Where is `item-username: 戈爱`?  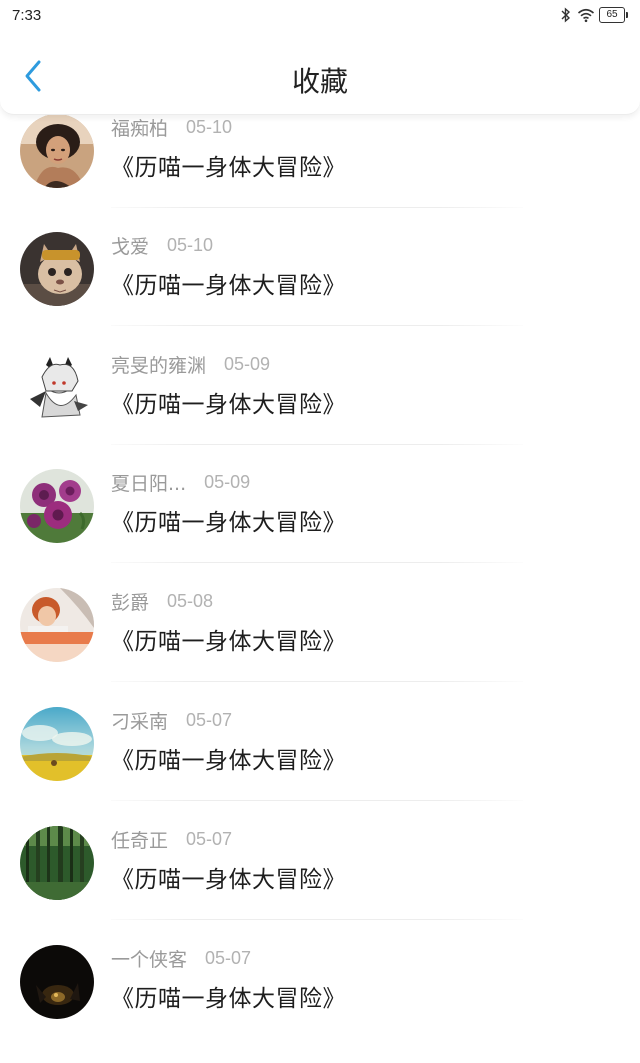
item-username: 戈爱 is located at coordinates (130, 246).